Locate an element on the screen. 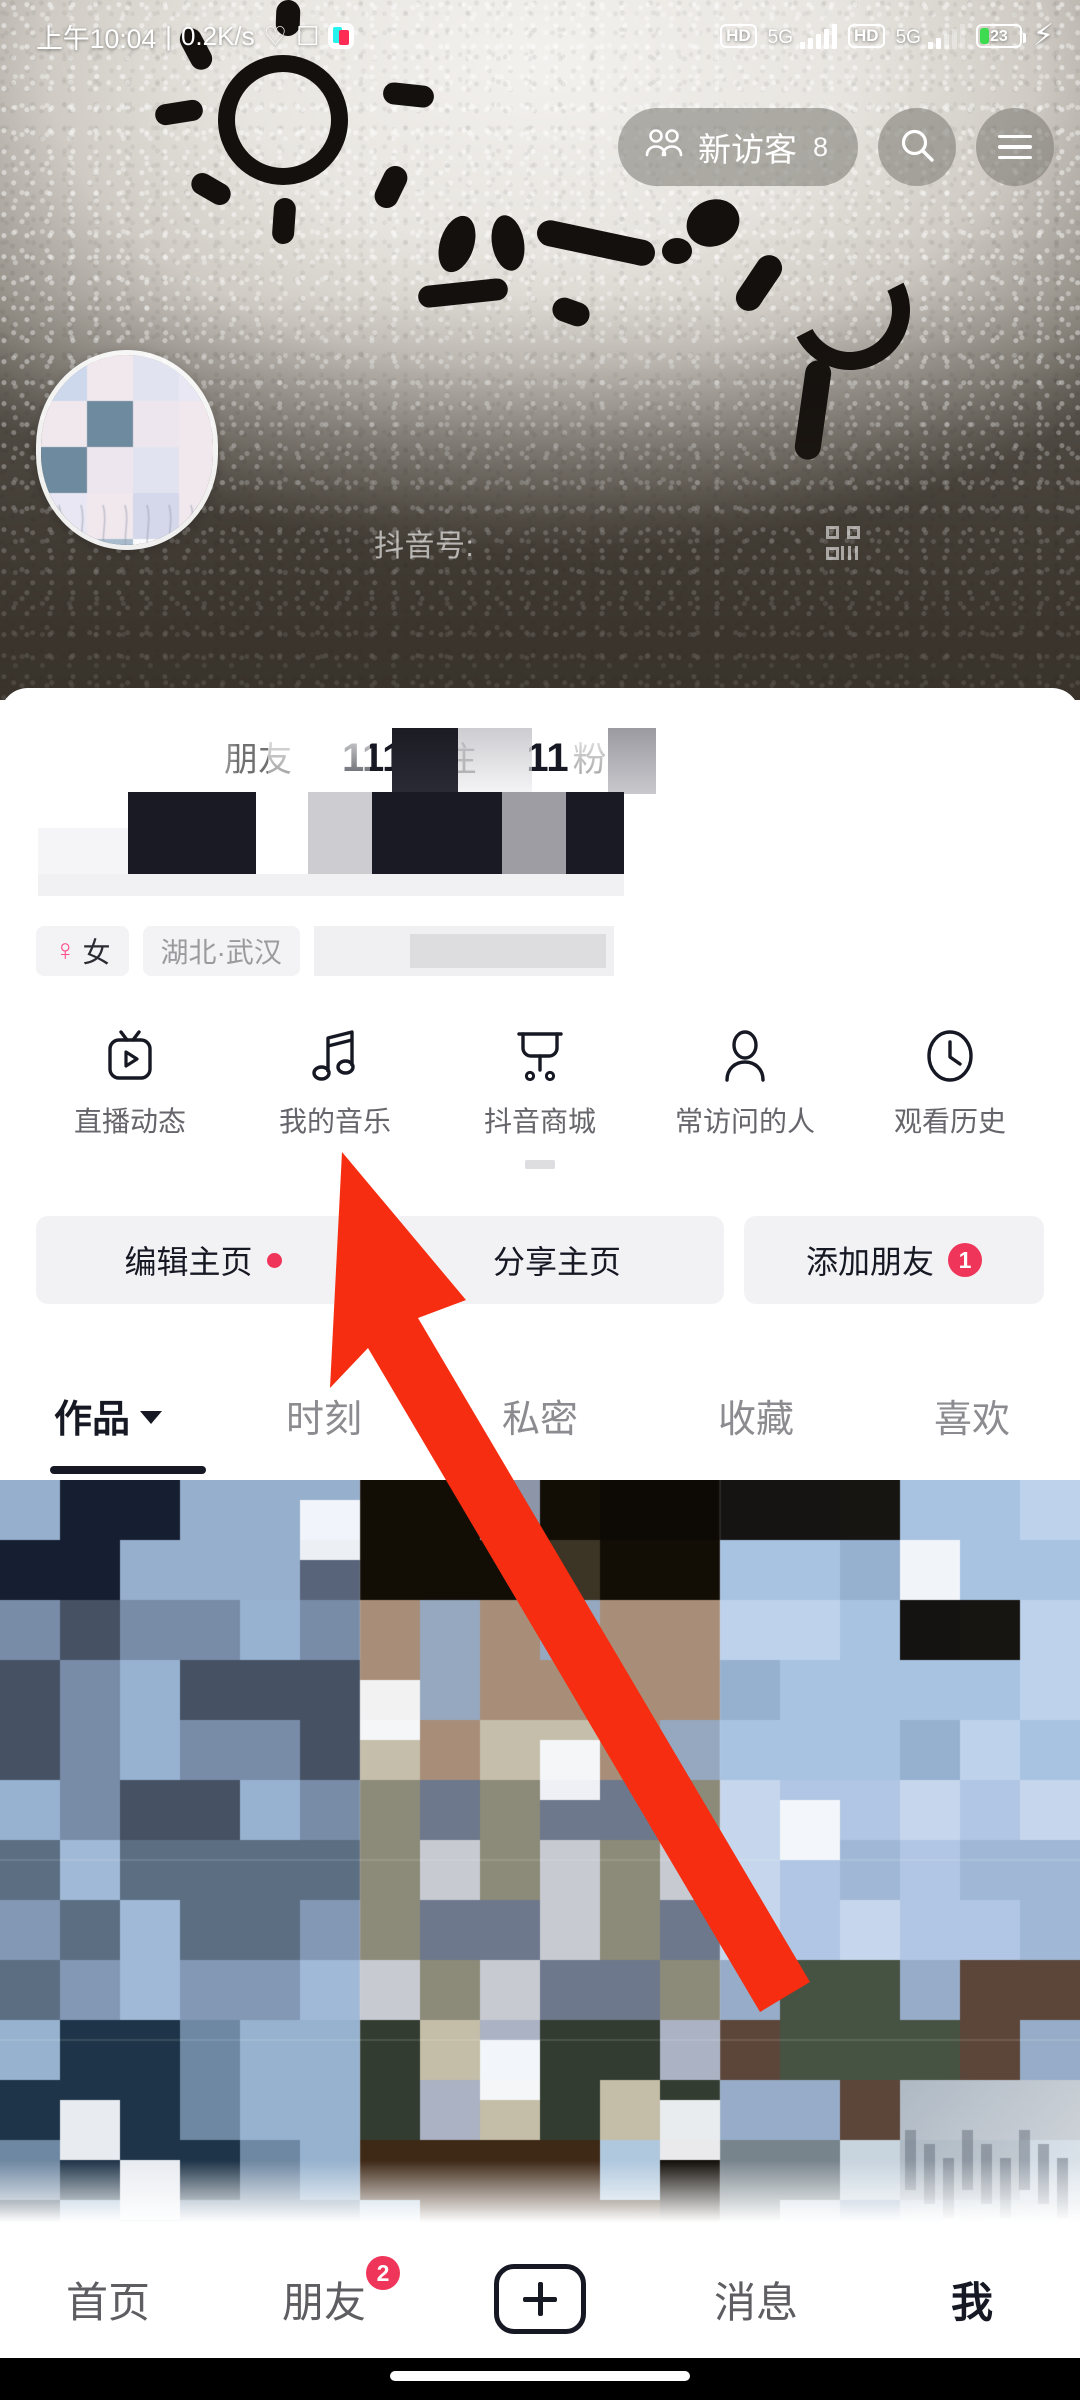 The image size is (1080, 2400). username-redacted is located at coordinates (540, 844).